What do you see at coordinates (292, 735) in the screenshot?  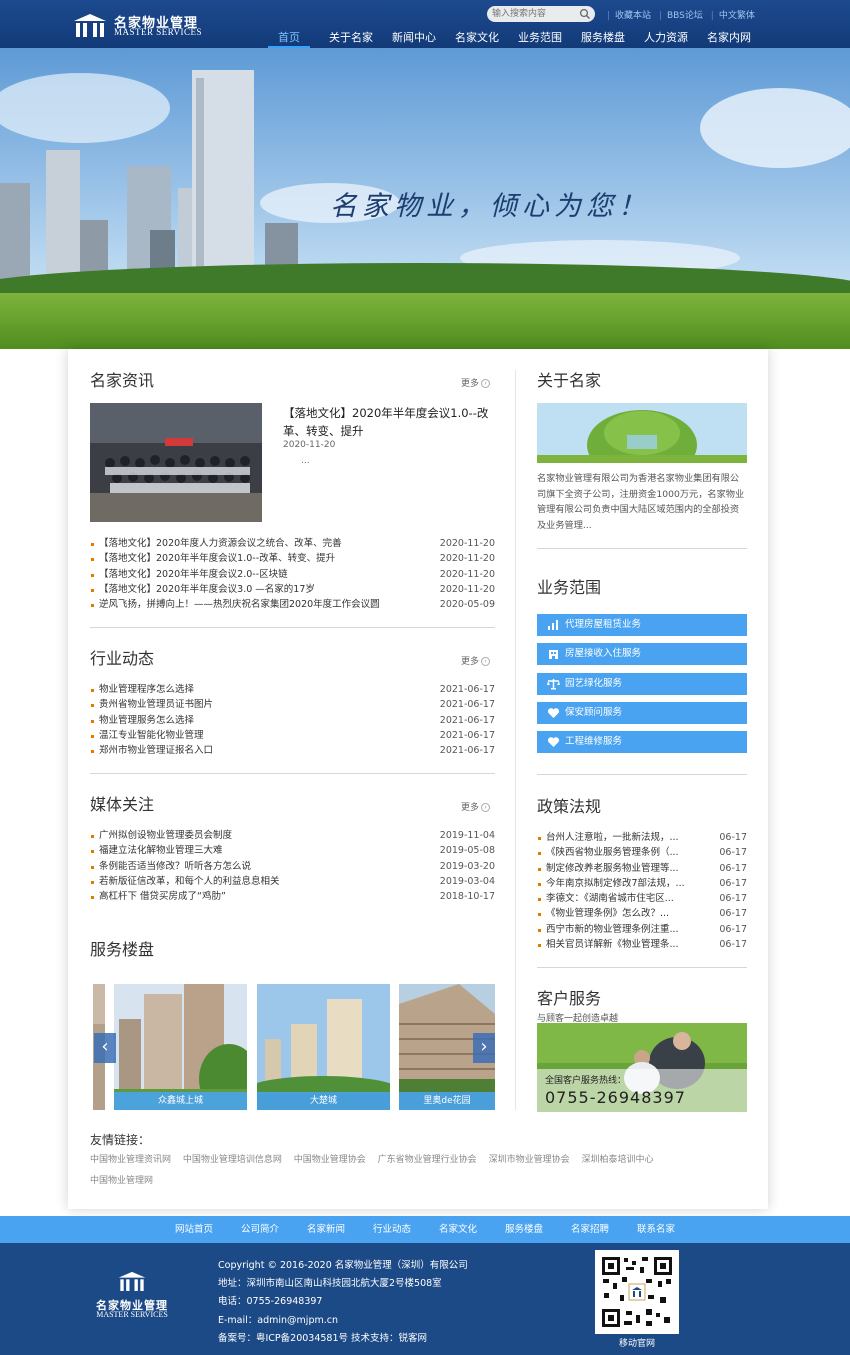 I see `list-item: 温江专业智能化物业管理 2021-06-17` at bounding box center [292, 735].